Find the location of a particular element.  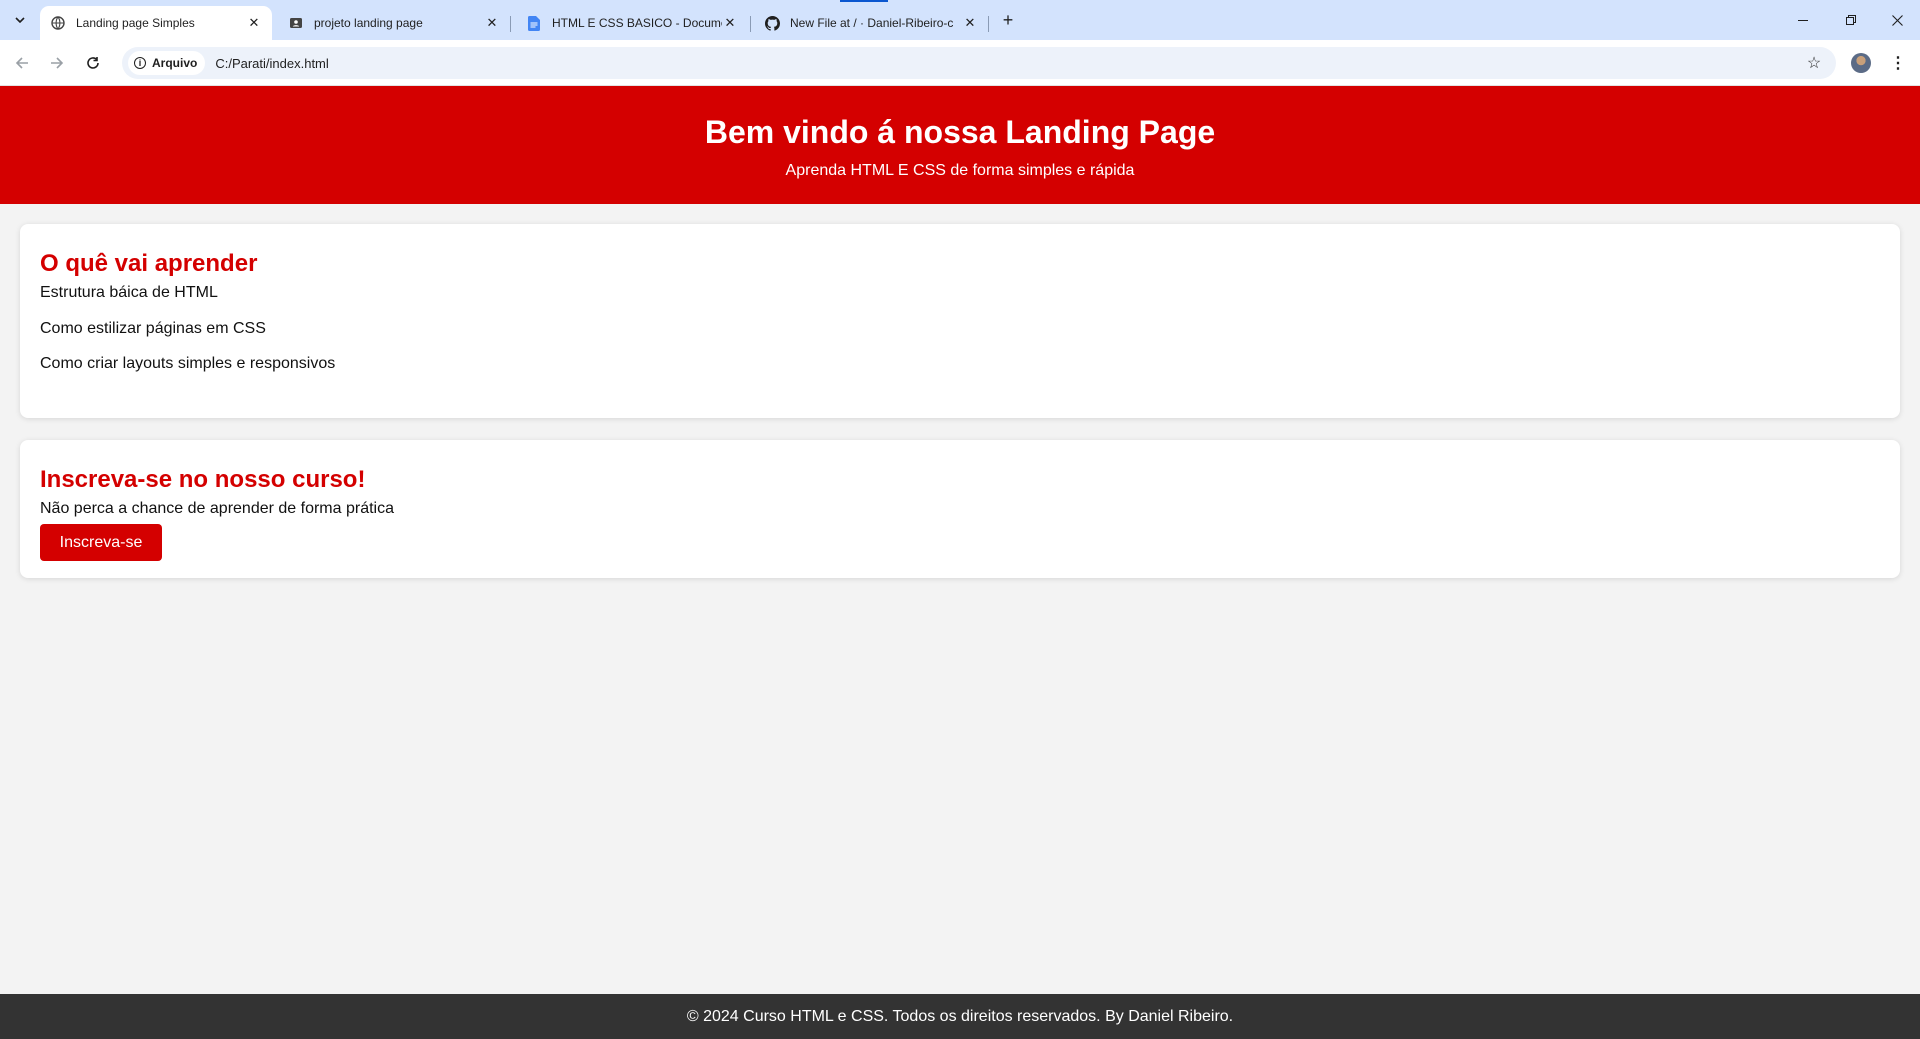

arrow-right-icon is located at coordinates (57, 63).